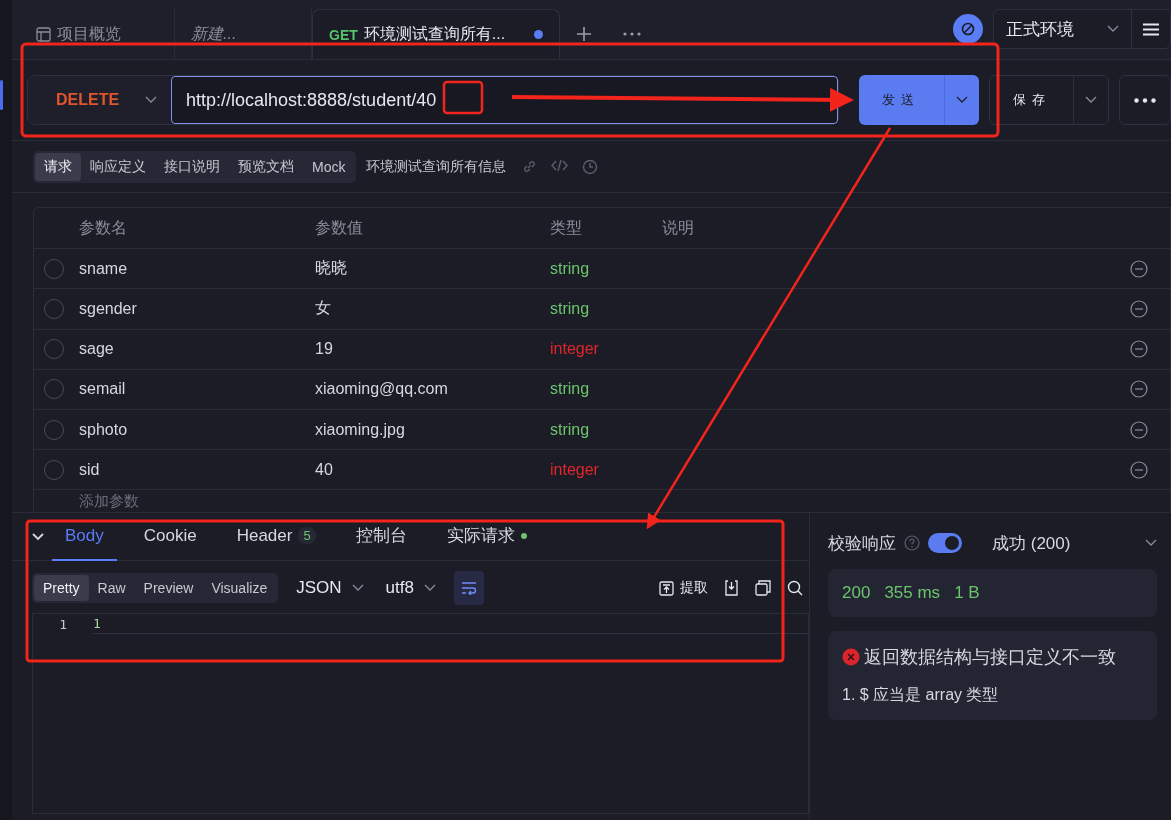 This screenshot has height=820, width=1171. Describe the element at coordinates (239, 588) in the screenshot. I see `view-mode-tab: Visualize` at that location.